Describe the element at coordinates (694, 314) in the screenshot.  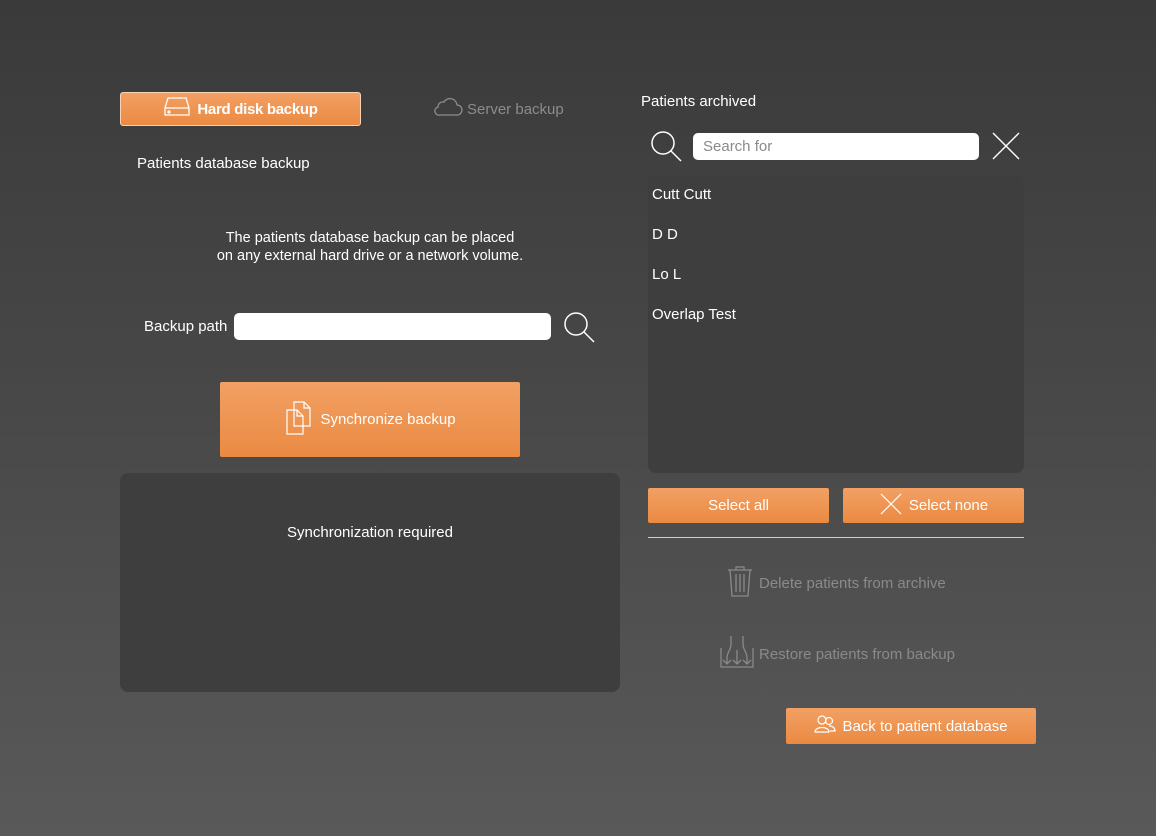
I see `list-item: Overlap Test` at that location.